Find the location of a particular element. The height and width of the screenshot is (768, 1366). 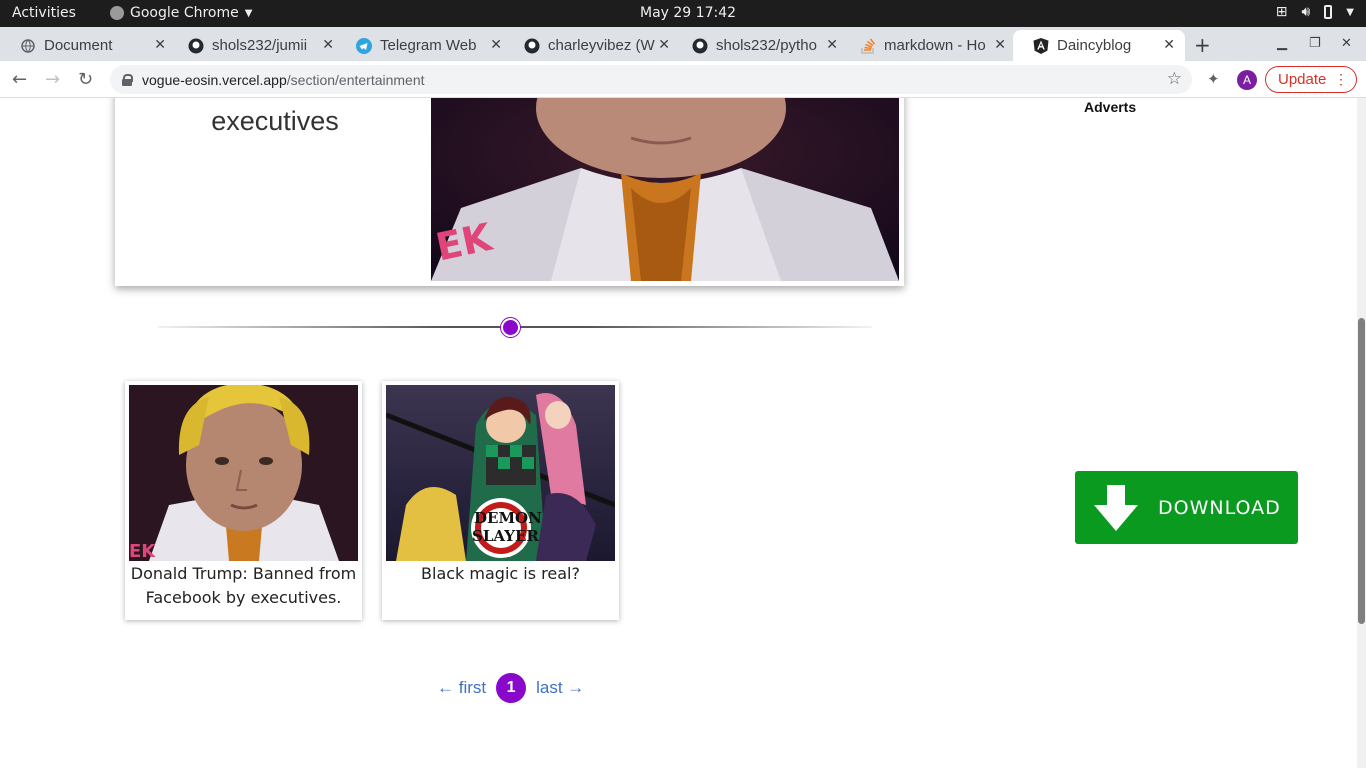

profile-avatar: A is located at coordinates (1247, 80).